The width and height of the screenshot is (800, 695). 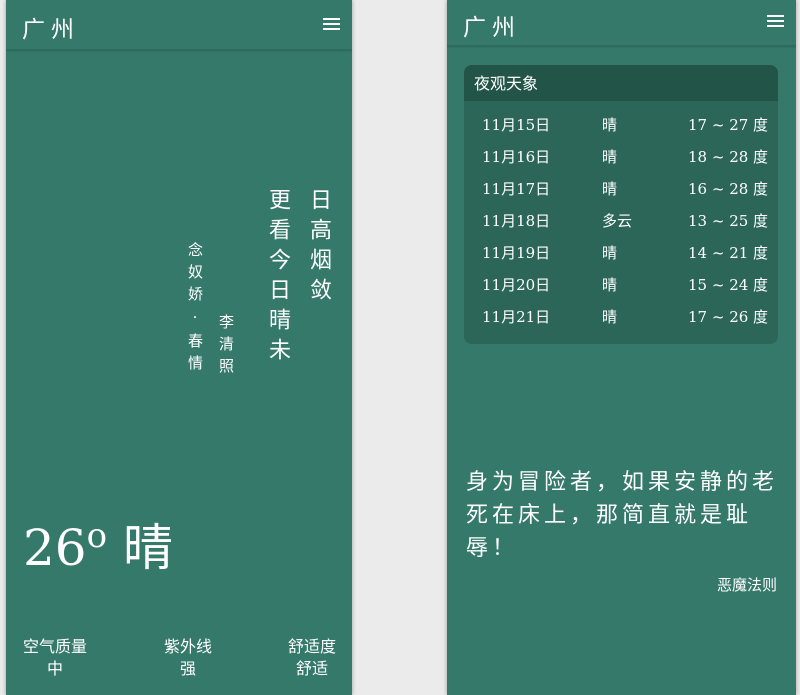 What do you see at coordinates (54, 668) in the screenshot?
I see `stat-value: 中` at bounding box center [54, 668].